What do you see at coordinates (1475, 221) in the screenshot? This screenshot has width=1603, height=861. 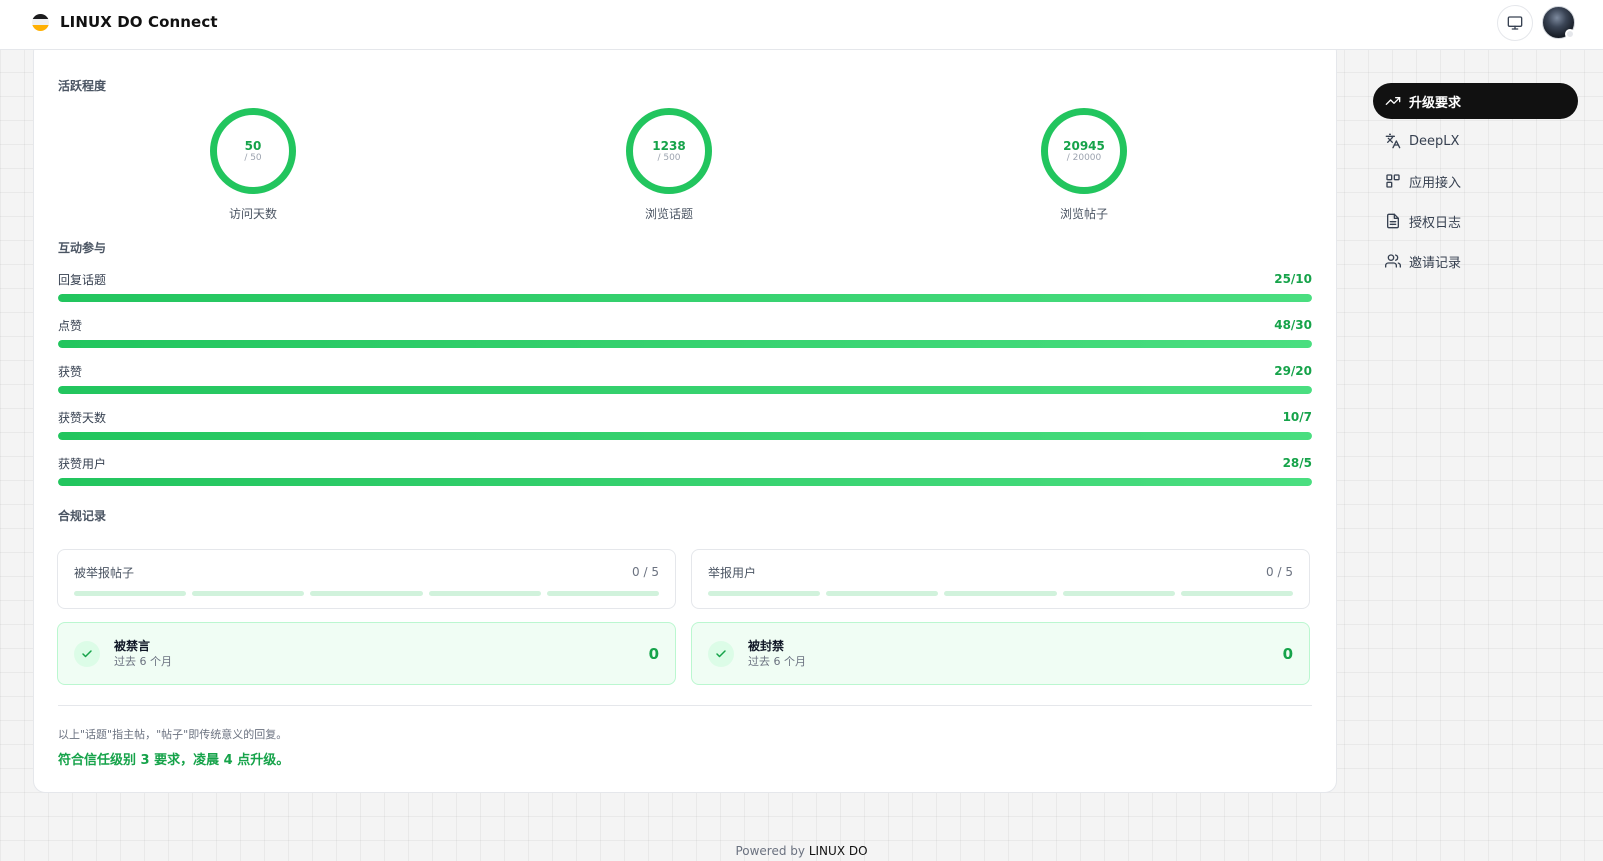 I see `sidebar-item-auth-log: 授权日志` at bounding box center [1475, 221].